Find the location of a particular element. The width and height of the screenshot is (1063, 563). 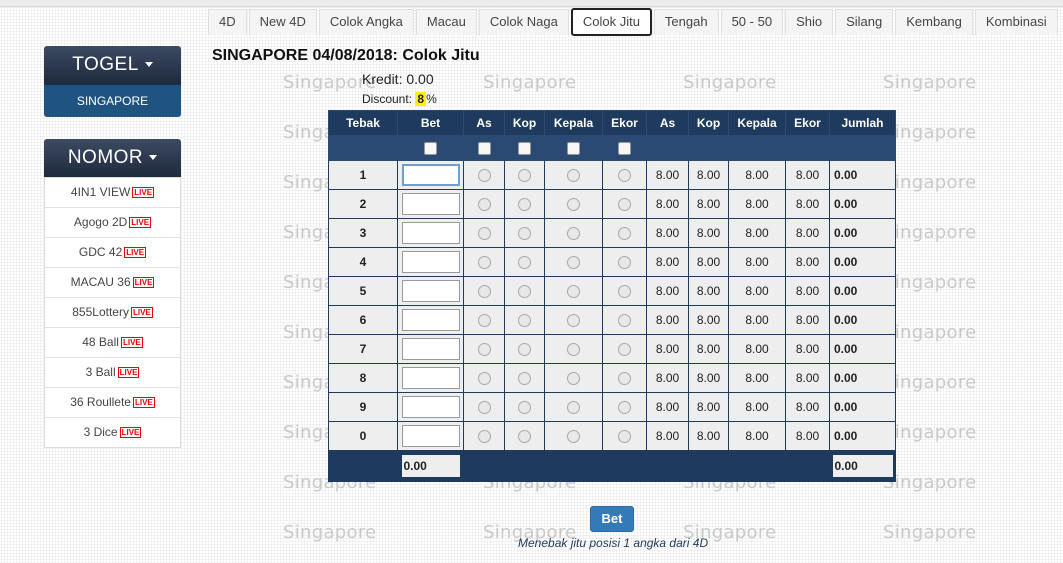

tab-kombinasi: Kombinasi is located at coordinates (1016, 22).